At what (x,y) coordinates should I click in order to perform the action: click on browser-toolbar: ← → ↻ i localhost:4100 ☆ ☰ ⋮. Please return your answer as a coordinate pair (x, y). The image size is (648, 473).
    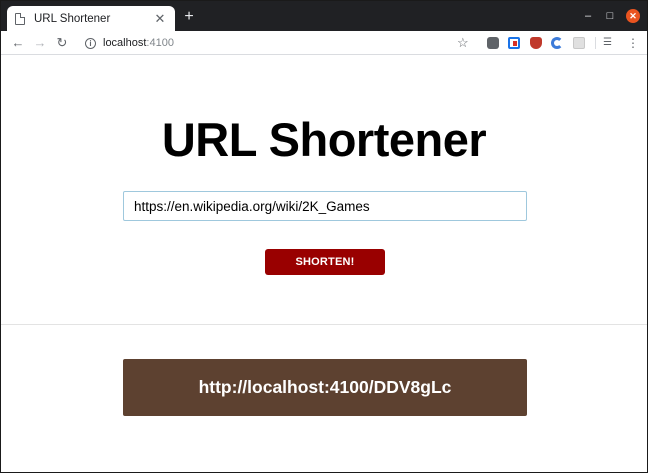
    Looking at the image, I should click on (324, 43).